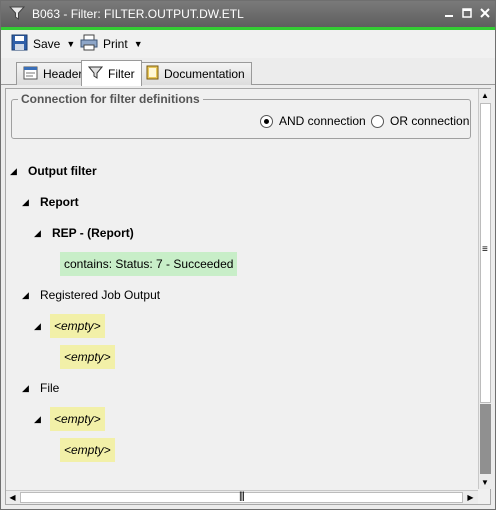  What do you see at coordinates (467, 13) in the screenshot?
I see `maximize-button` at bounding box center [467, 13].